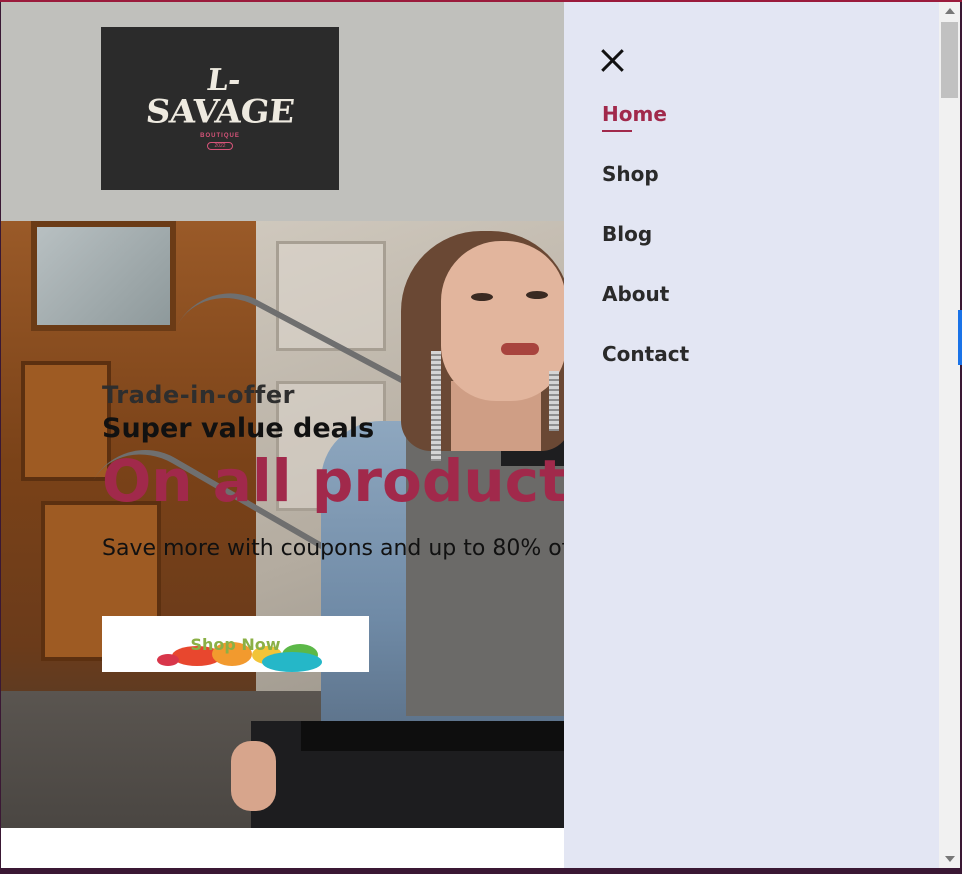 The width and height of the screenshot is (962, 874). I want to click on hero-subtitle: Super value deals, so click(238, 428).